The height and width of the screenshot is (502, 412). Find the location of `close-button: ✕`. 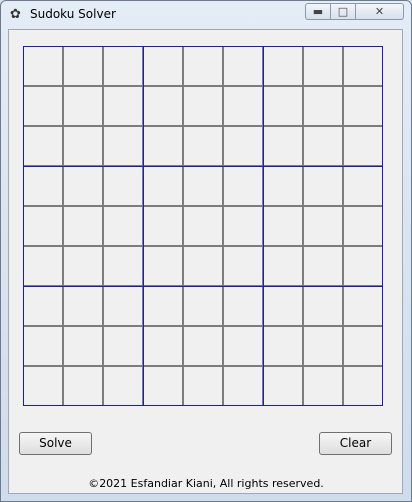

close-button: ✕ is located at coordinates (380, 11).